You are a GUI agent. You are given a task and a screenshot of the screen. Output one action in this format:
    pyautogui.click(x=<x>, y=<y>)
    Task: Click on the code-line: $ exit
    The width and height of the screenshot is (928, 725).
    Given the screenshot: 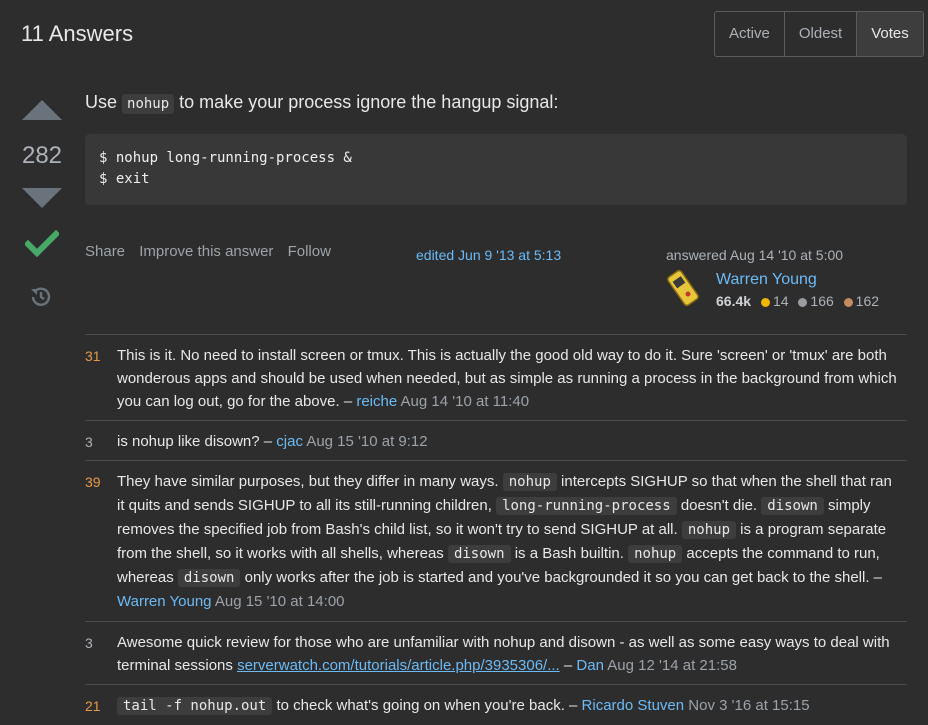 What is the action you would take?
    pyautogui.click(x=124, y=179)
    